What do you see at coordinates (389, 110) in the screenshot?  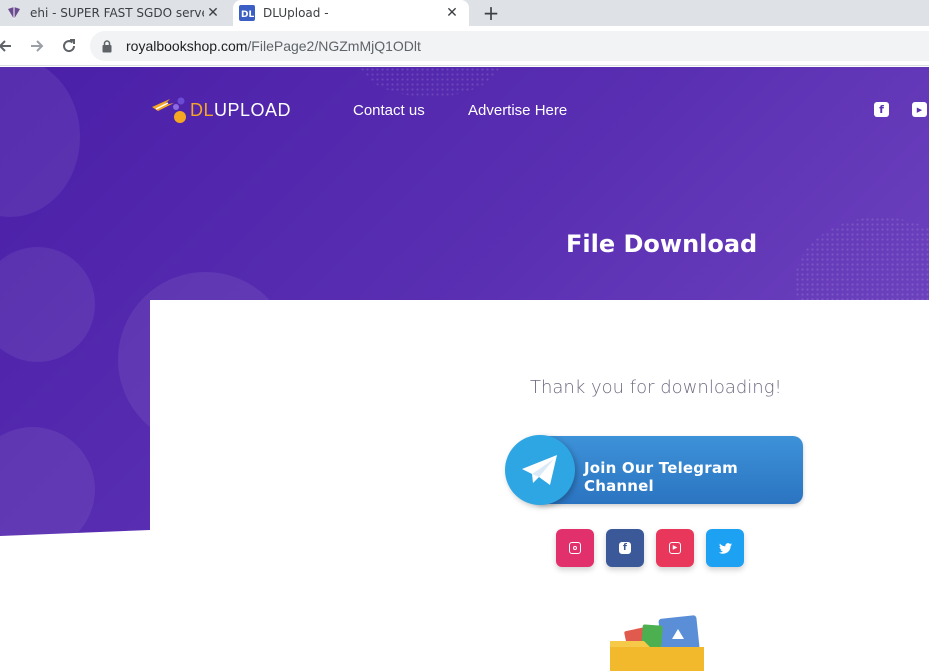 I see `nav-contact-us: Contact us` at bounding box center [389, 110].